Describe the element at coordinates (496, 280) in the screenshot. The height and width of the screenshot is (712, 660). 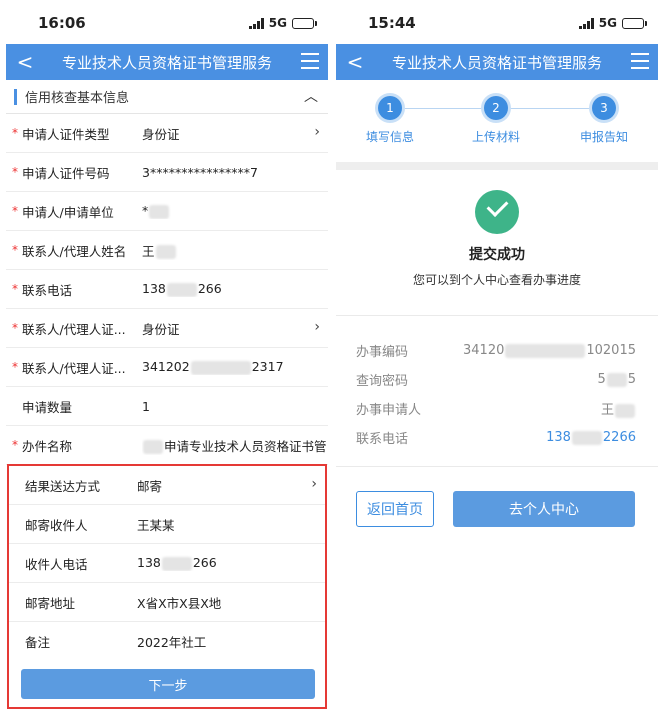
I see `success-subtitle: 您可以到个人中心查看办事进度` at that location.